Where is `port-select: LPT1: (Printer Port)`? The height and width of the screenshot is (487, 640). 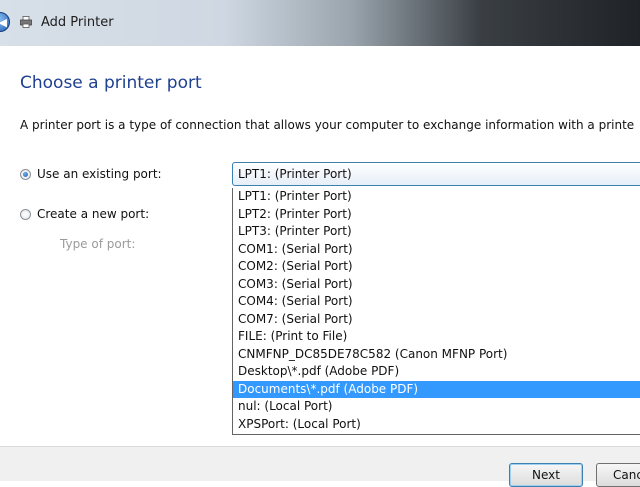 port-select: LPT1: (Printer Port) is located at coordinates (436, 174).